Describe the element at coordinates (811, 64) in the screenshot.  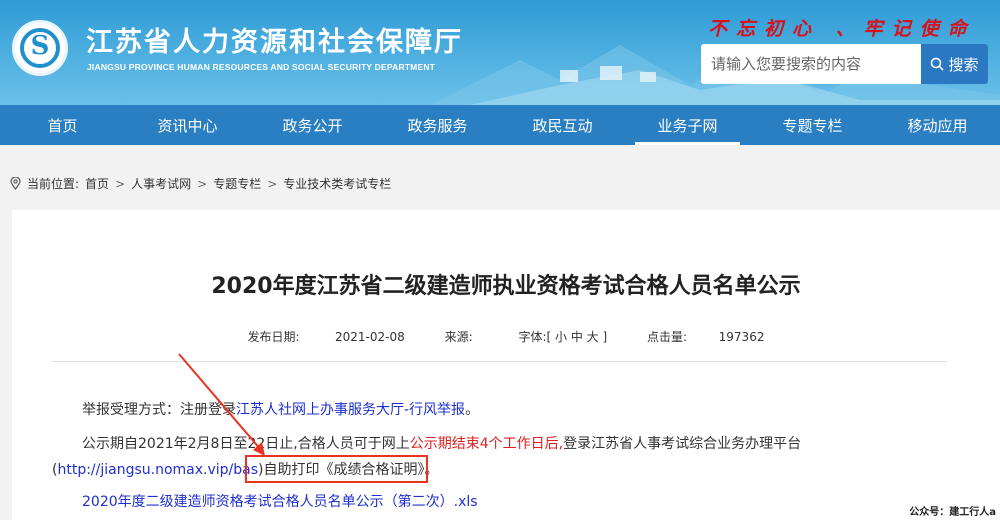
I see `search-input` at that location.